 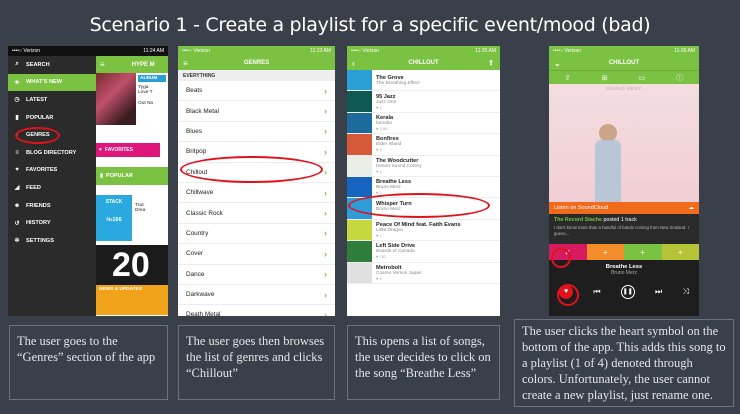 I want to click on song-row: Kerala bonobo ♥ 2.6K, so click(x=423, y=123).